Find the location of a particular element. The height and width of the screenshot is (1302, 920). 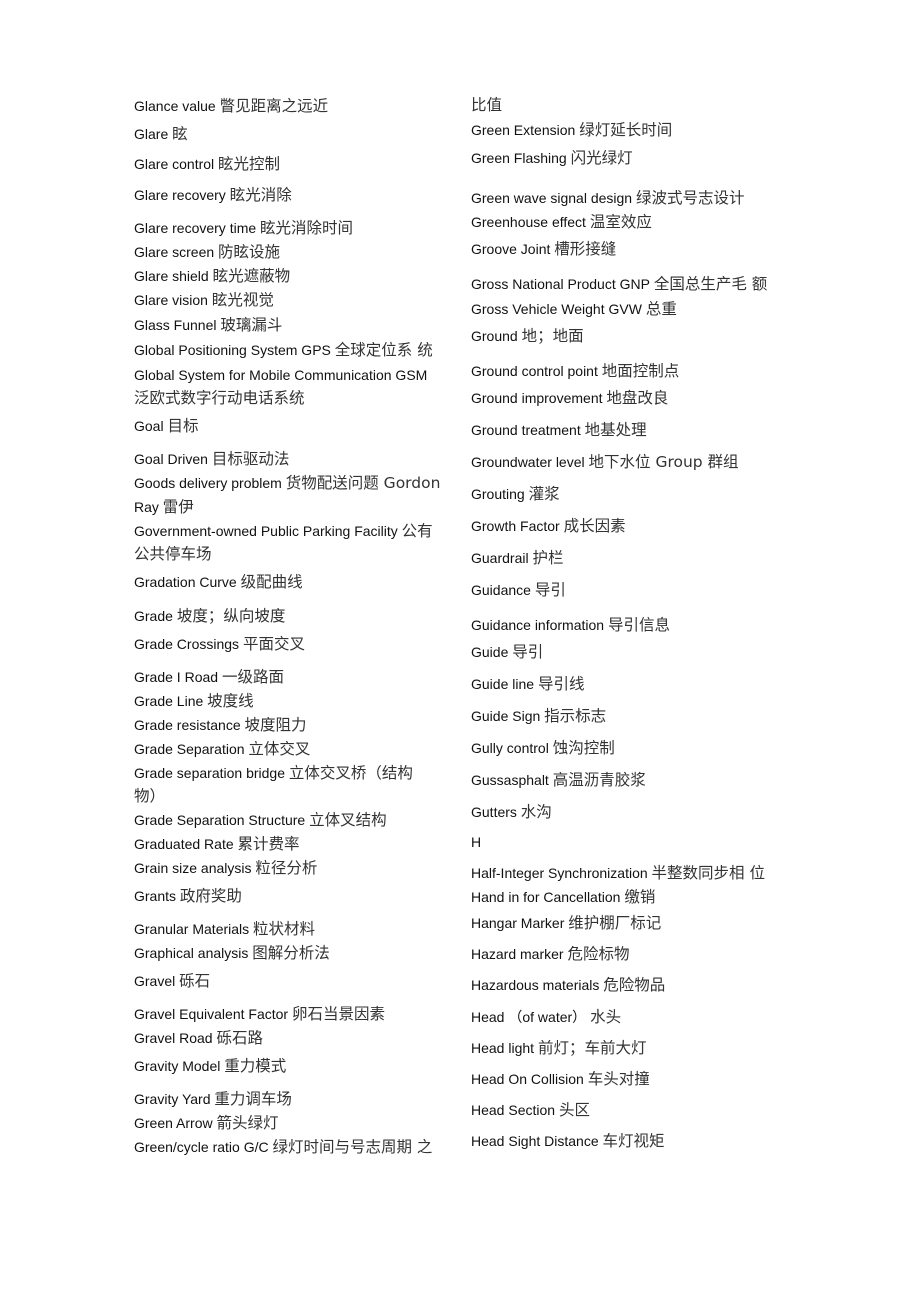

term-chinese: 眩 is located at coordinates (180, 134).